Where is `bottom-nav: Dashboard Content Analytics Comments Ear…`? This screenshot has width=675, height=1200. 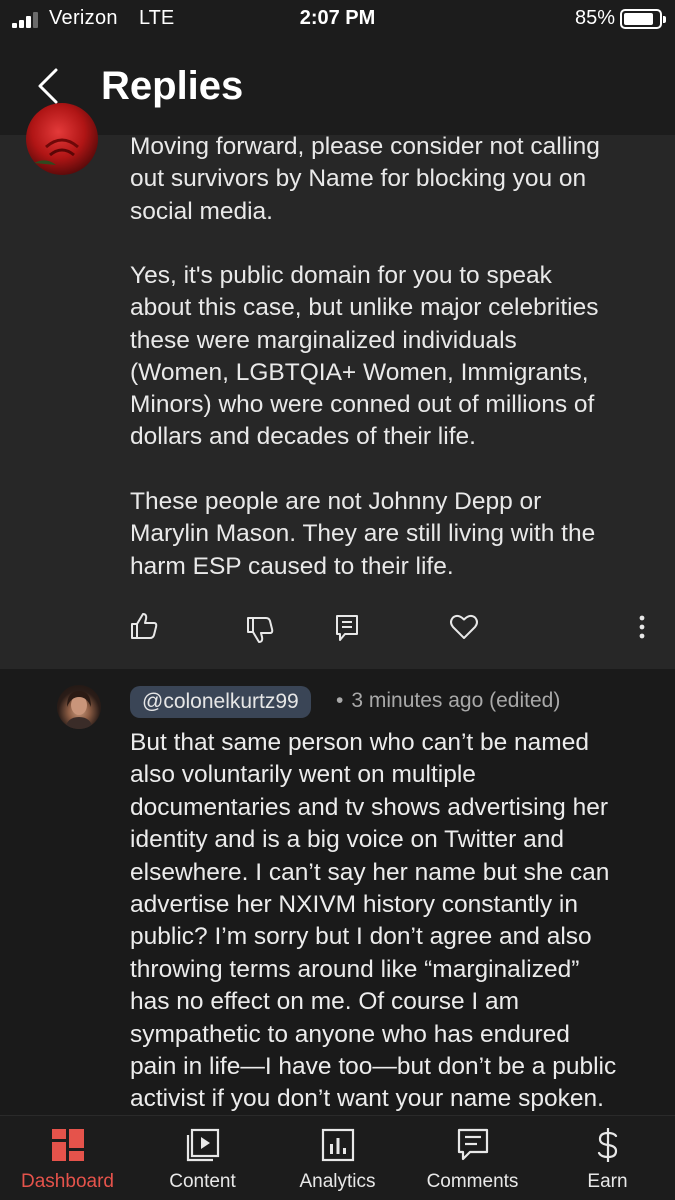 bottom-nav: Dashboard Content Analytics Comments Ear… is located at coordinates (337, 1157).